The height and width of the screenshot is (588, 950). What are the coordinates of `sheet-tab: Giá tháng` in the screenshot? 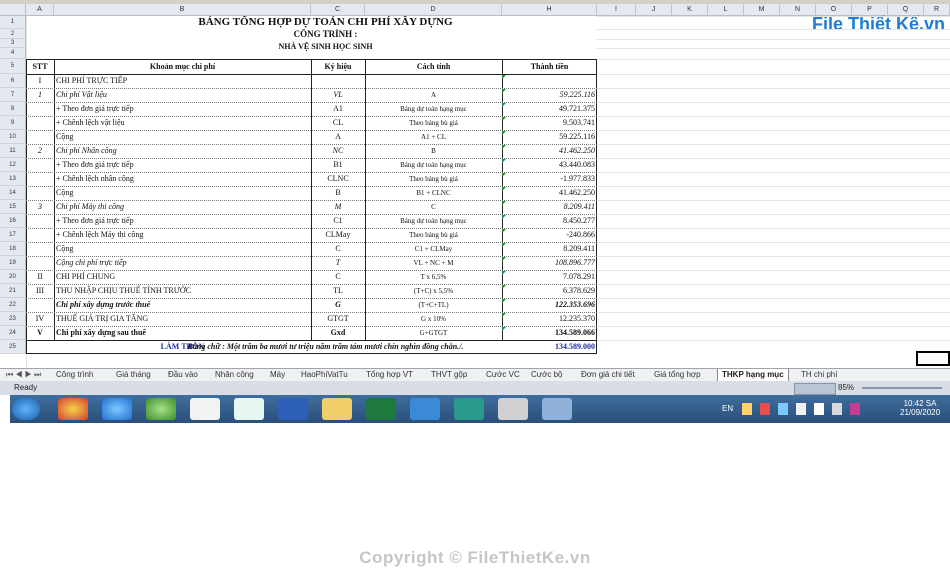 It's located at (133, 375).